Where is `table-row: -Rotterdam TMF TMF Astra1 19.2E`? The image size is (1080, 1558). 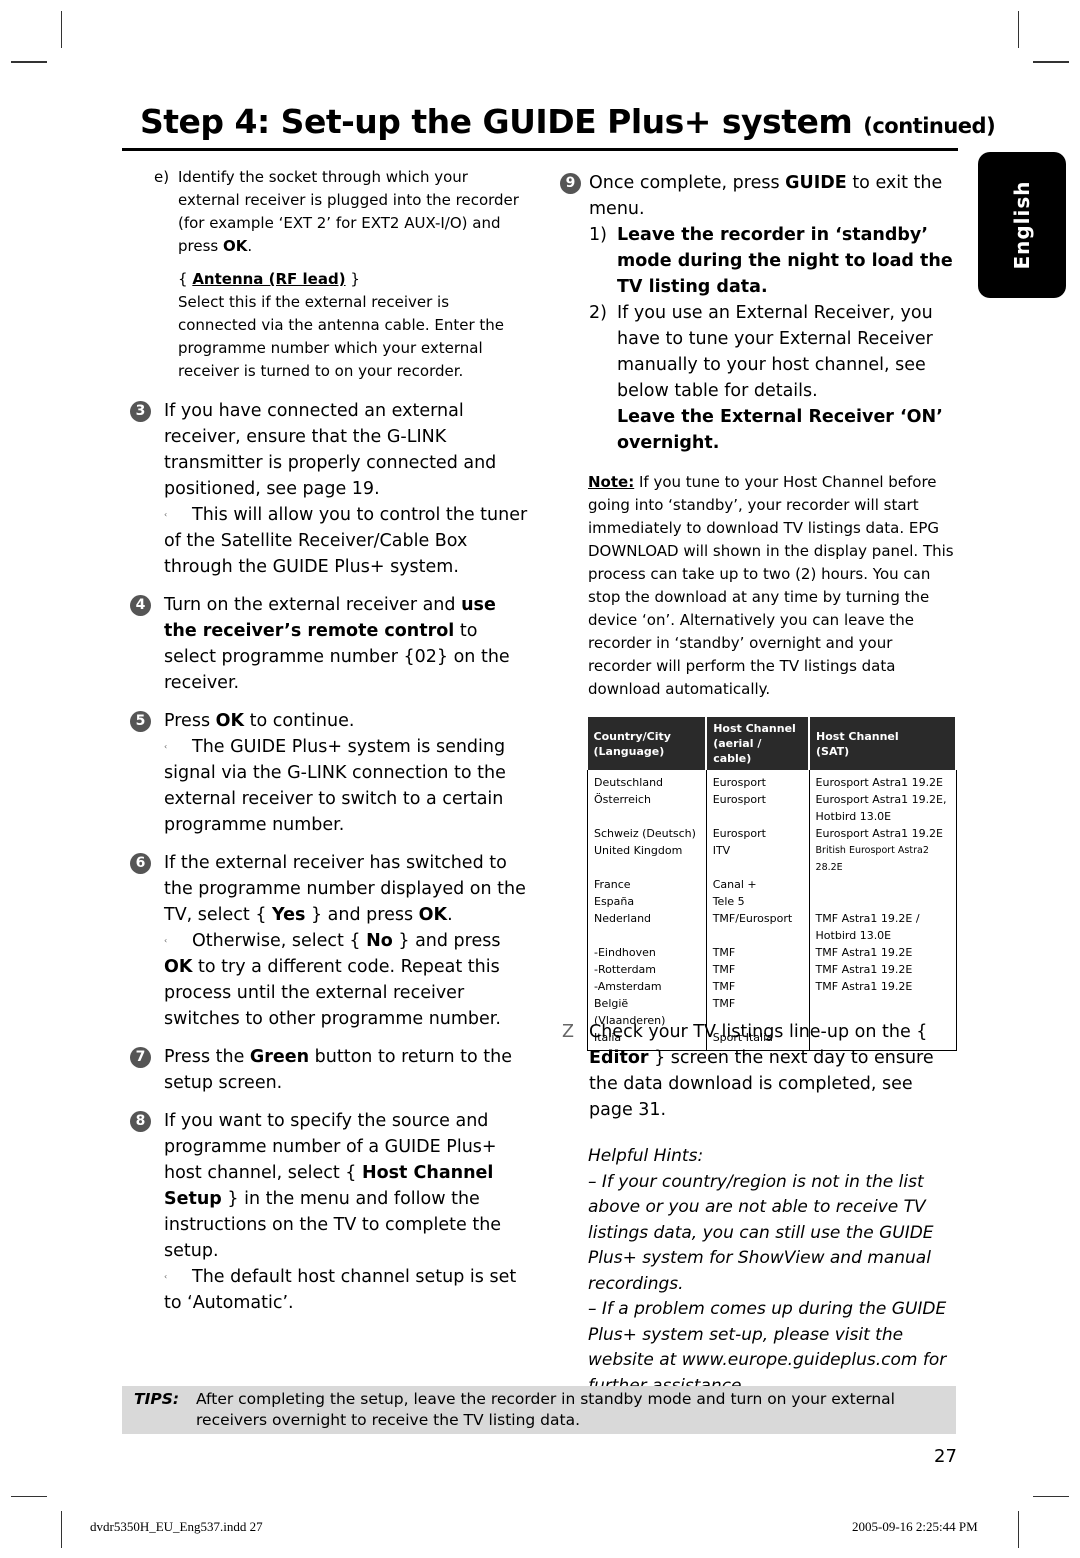
table-row: -Rotterdam TMF TMF Astra1 19.2E is located at coordinates (772, 969).